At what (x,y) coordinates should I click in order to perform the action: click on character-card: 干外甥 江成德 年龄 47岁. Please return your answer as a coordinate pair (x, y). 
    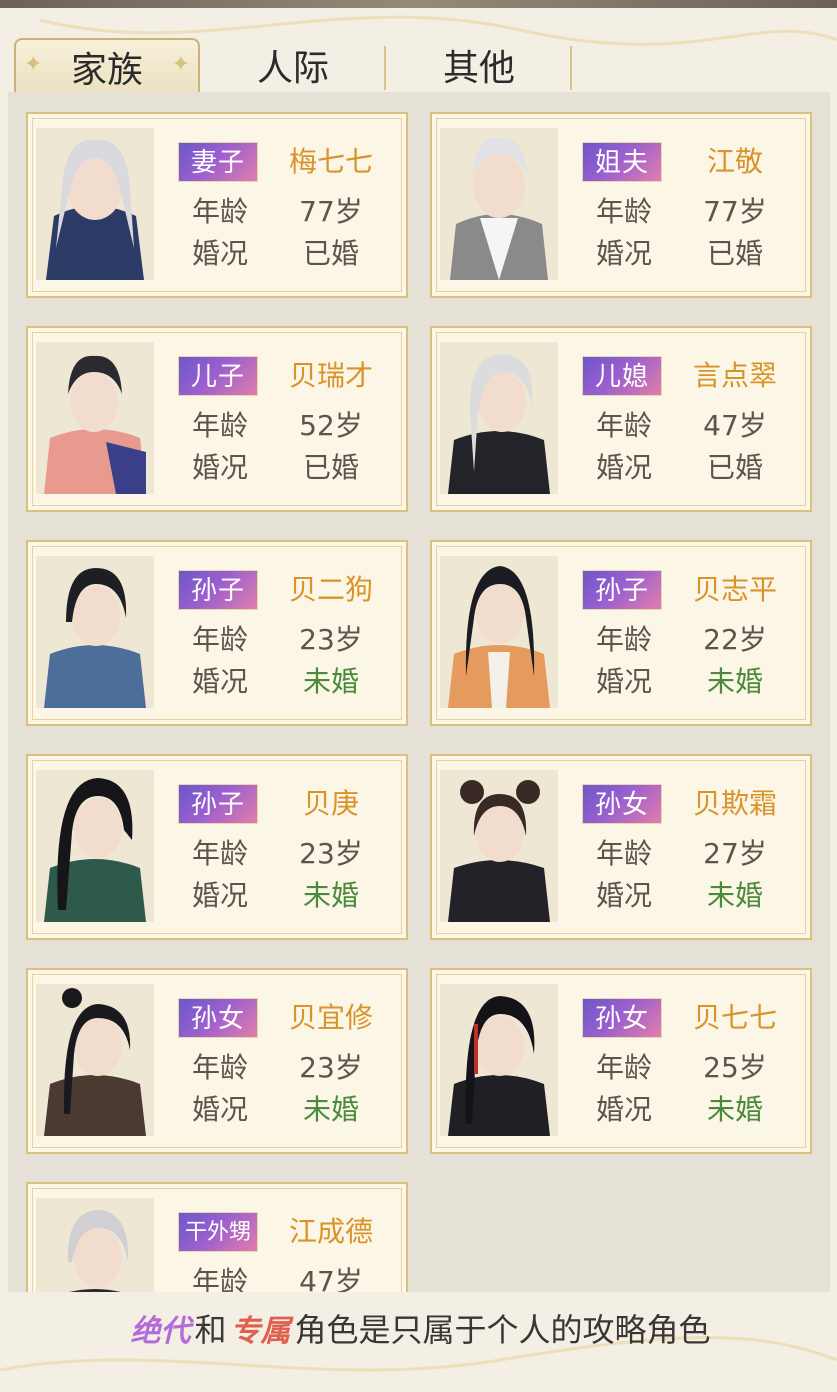
    Looking at the image, I should click on (217, 1237).